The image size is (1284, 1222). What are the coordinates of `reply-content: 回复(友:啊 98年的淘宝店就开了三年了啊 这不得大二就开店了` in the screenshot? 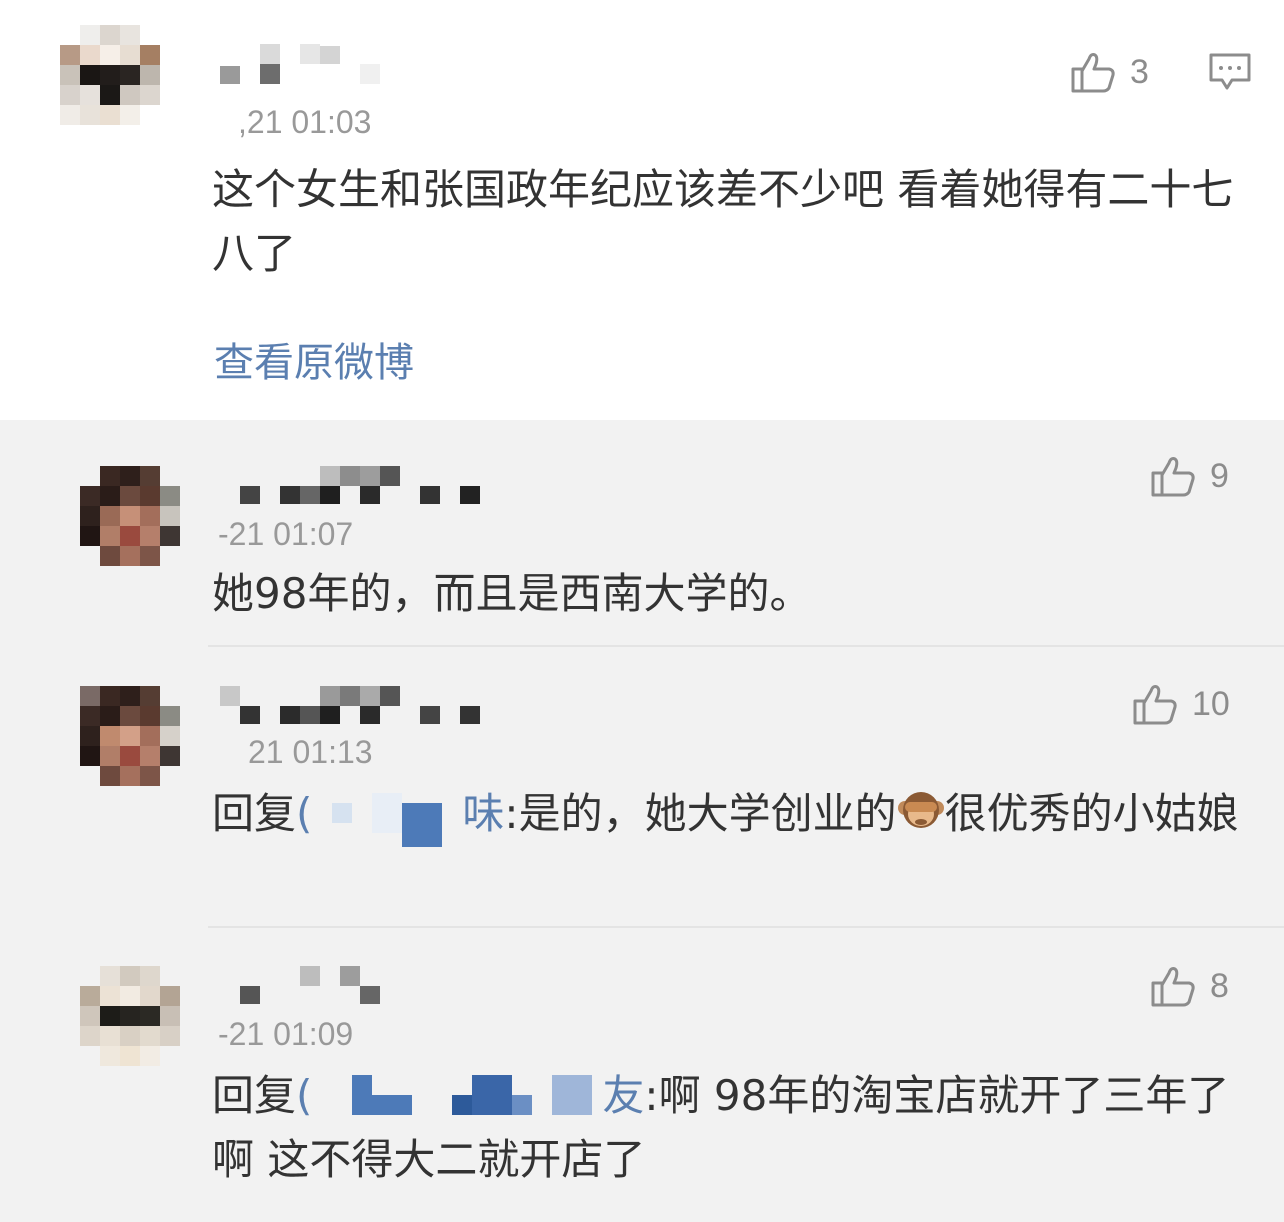 It's located at (727, 1128).